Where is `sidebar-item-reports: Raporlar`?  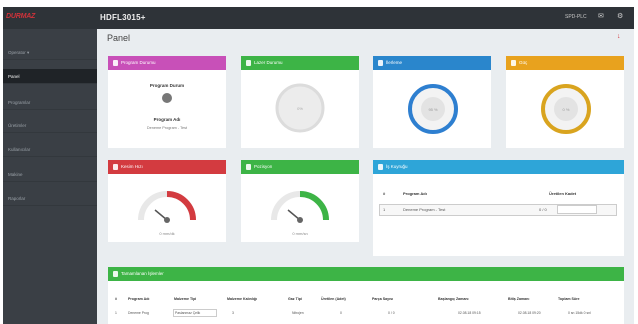 sidebar-item-reports: Raporlar is located at coordinates (50, 198).